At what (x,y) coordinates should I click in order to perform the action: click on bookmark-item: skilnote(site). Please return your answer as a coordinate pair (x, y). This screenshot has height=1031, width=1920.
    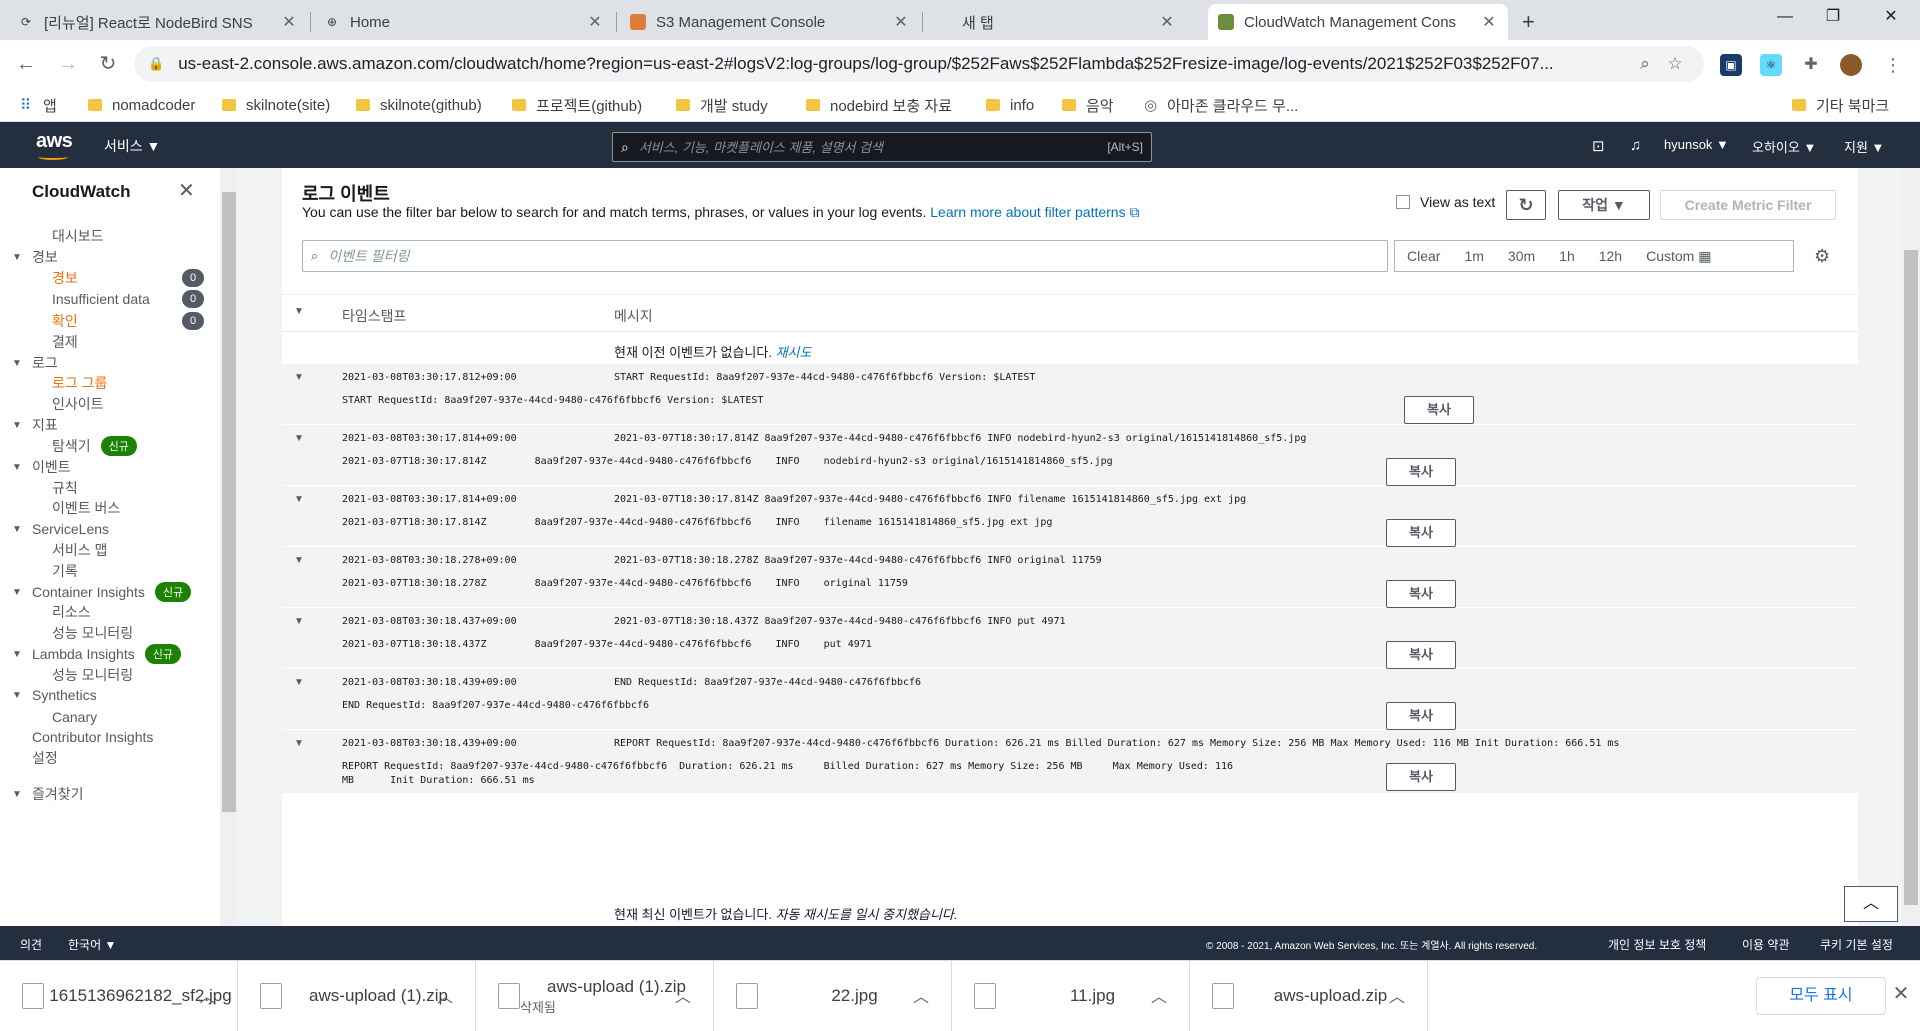
    Looking at the image, I should click on (276, 105).